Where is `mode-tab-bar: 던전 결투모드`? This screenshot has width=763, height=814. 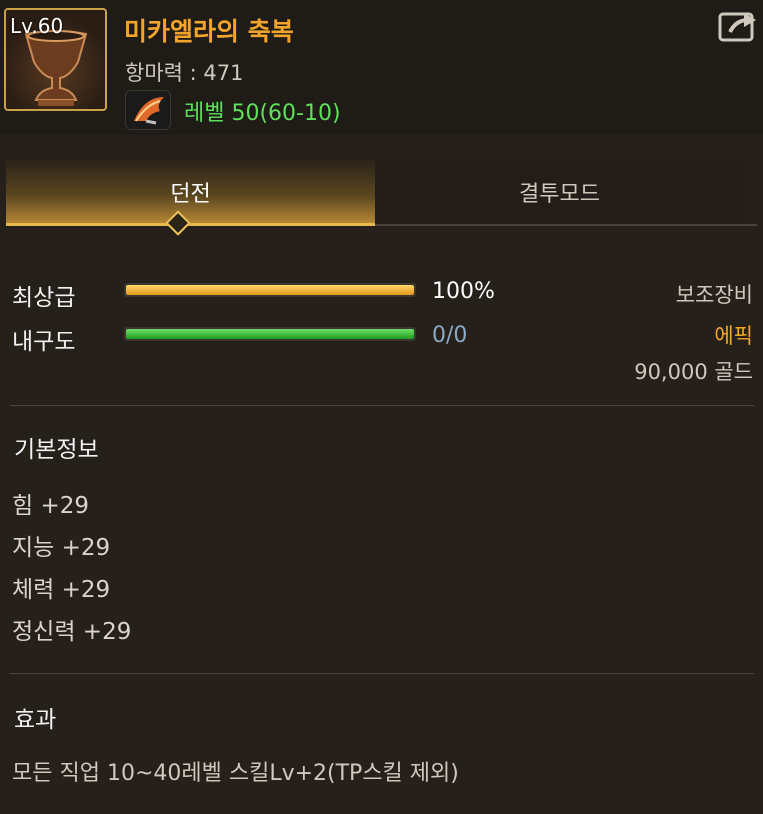
mode-tab-bar: 던전 결투모드 is located at coordinates (380, 193).